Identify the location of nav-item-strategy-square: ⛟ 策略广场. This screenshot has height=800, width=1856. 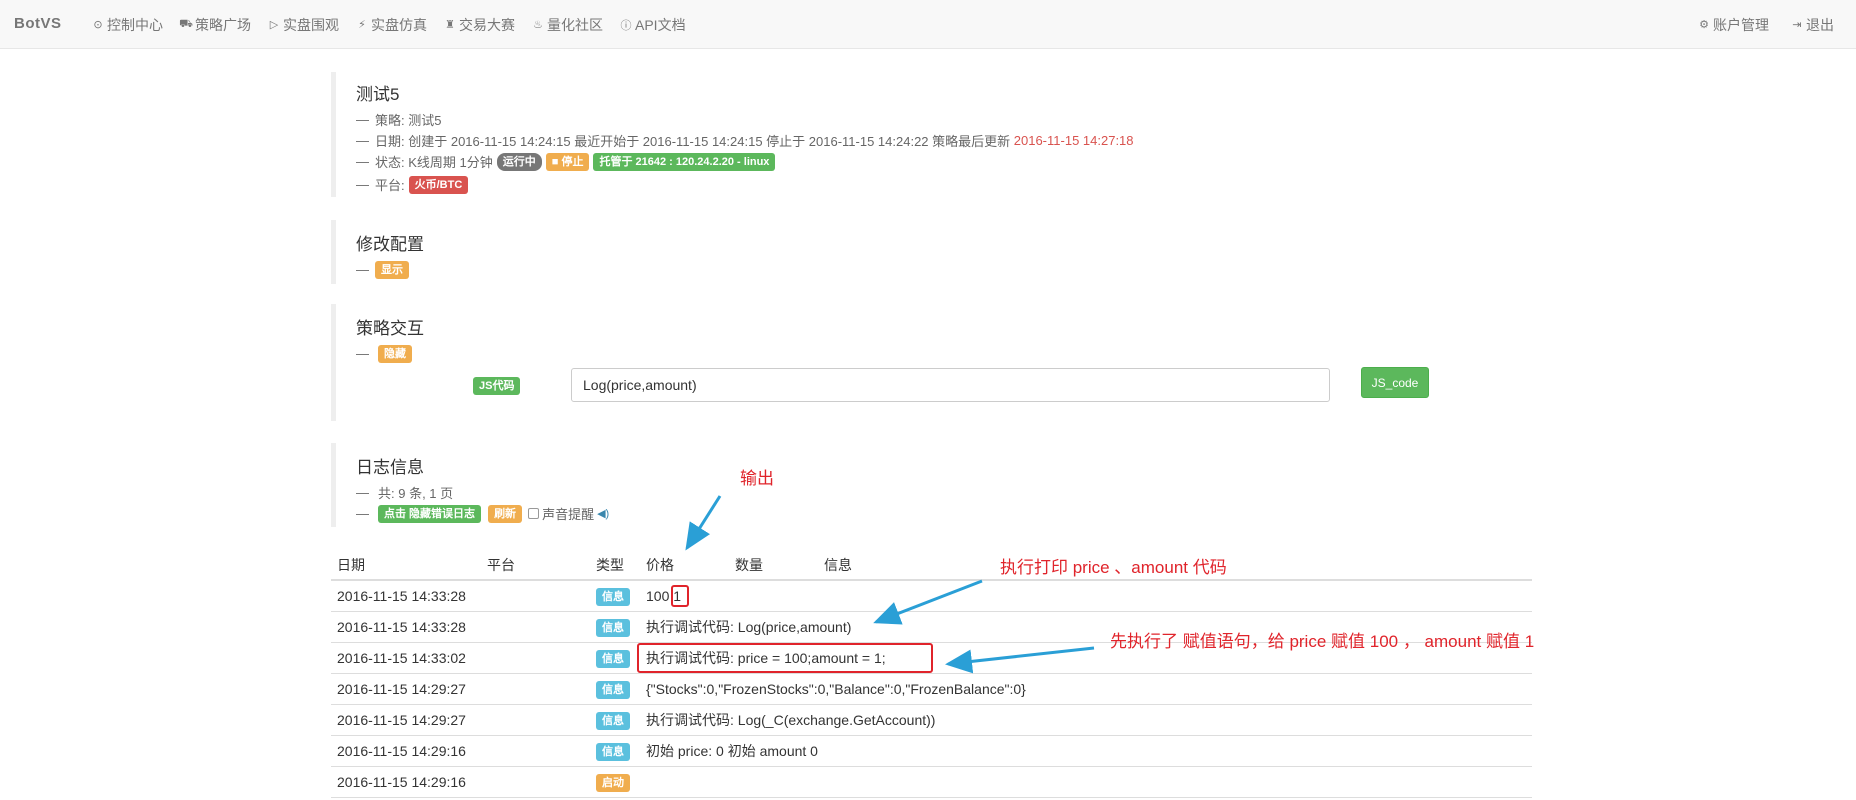
(222, 24).